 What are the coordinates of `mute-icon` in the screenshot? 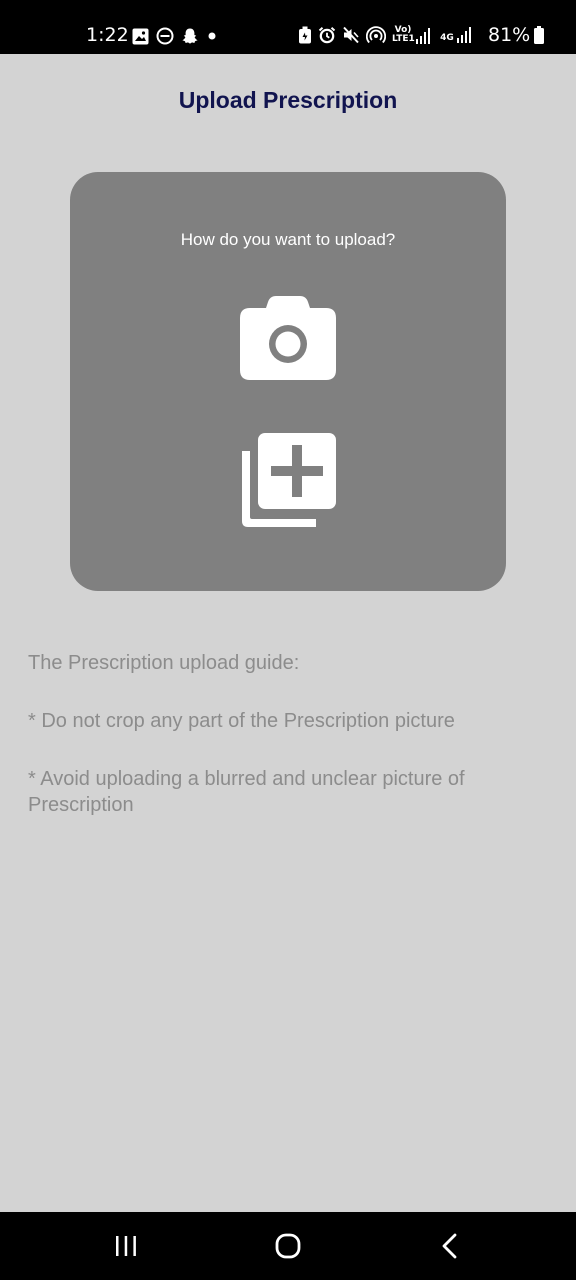 It's located at (351, 35).